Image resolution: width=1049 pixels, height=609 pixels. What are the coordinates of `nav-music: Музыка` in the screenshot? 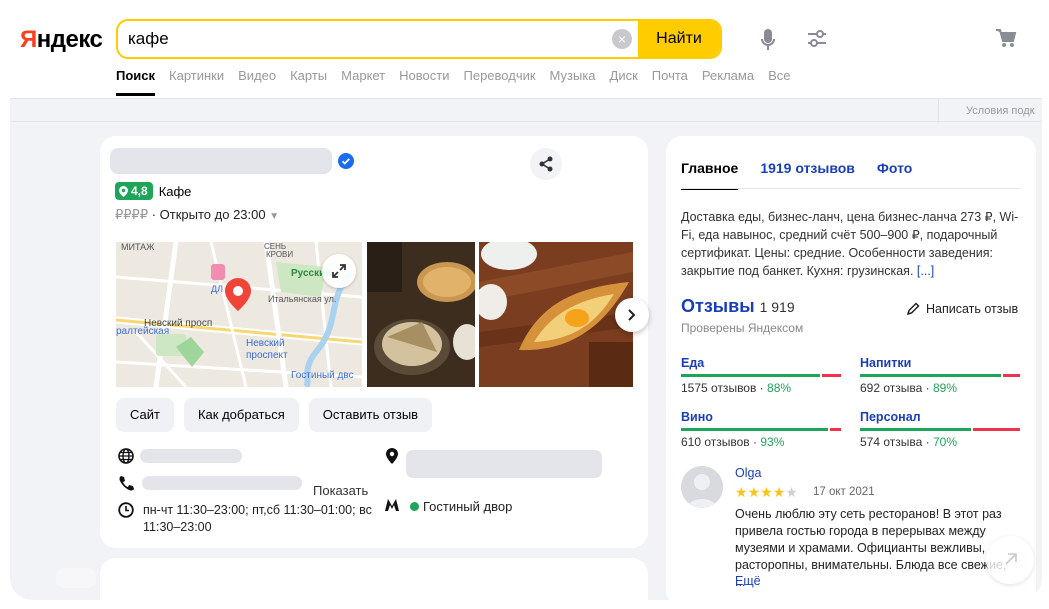 It's located at (573, 82).